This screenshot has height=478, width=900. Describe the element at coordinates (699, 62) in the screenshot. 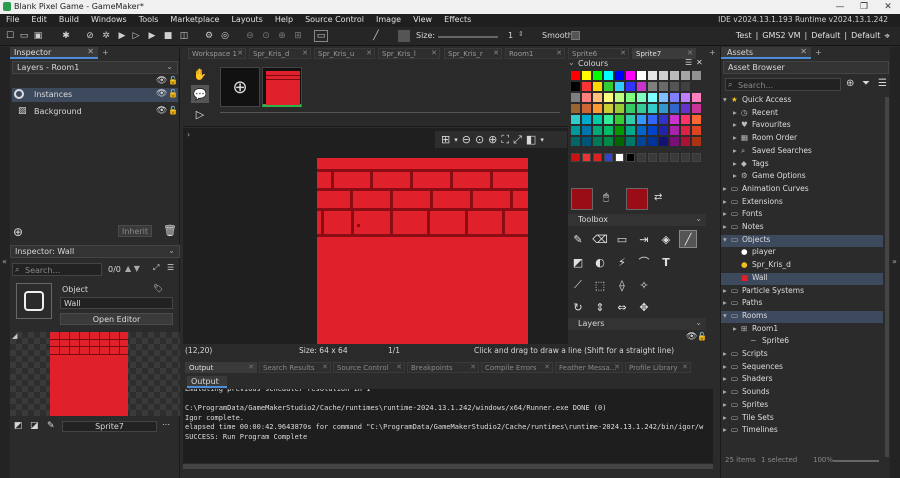

I see `colours-close-icon: ✕` at that location.